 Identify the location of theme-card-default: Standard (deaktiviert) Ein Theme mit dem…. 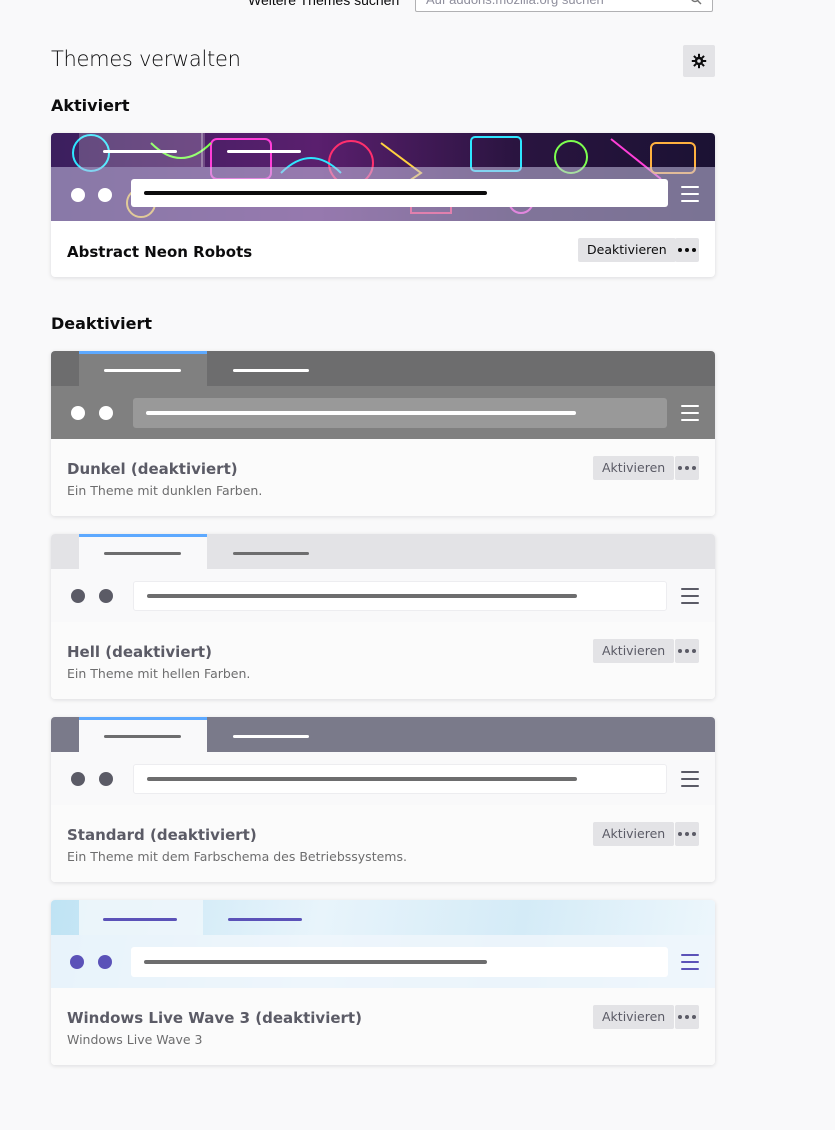
(383, 799).